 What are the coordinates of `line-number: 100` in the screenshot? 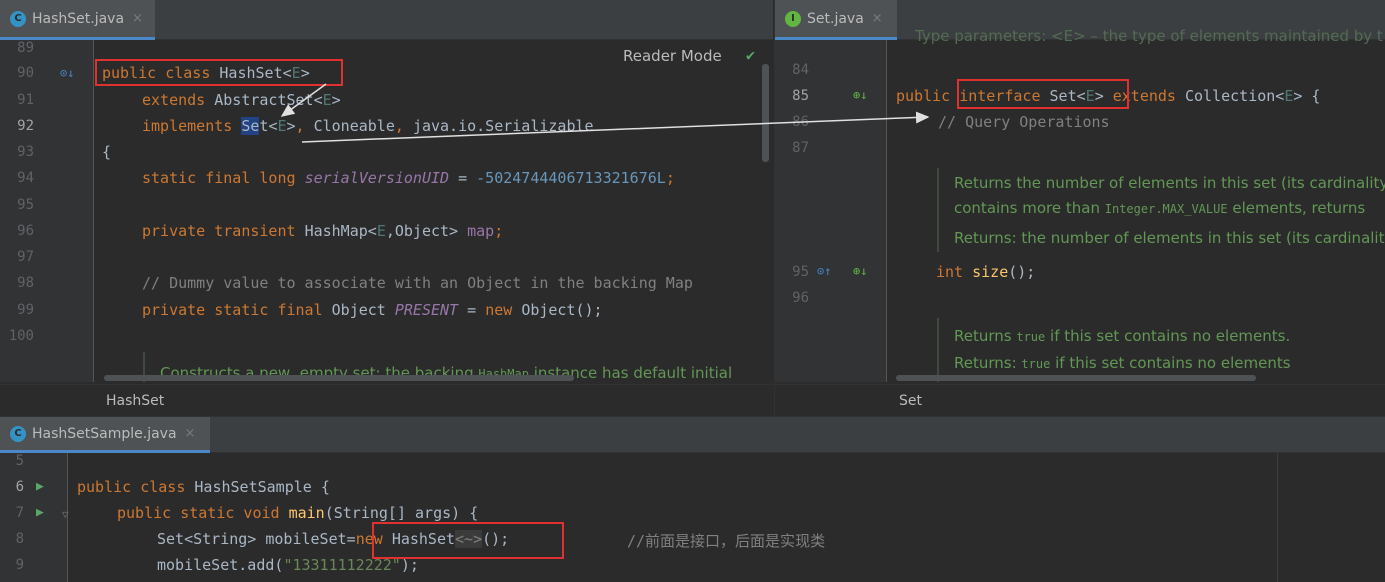 It's located at (21, 336).